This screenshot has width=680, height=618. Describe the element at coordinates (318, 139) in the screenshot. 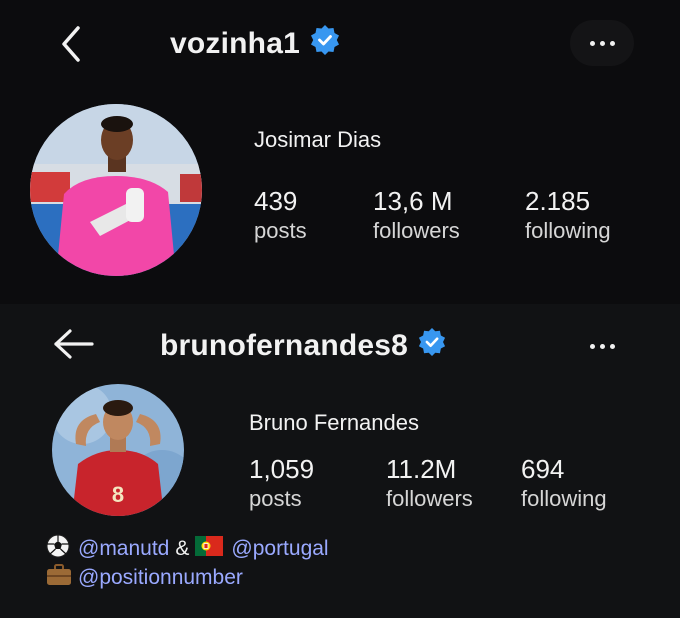

I see `display-name: Josimar Dias` at that location.